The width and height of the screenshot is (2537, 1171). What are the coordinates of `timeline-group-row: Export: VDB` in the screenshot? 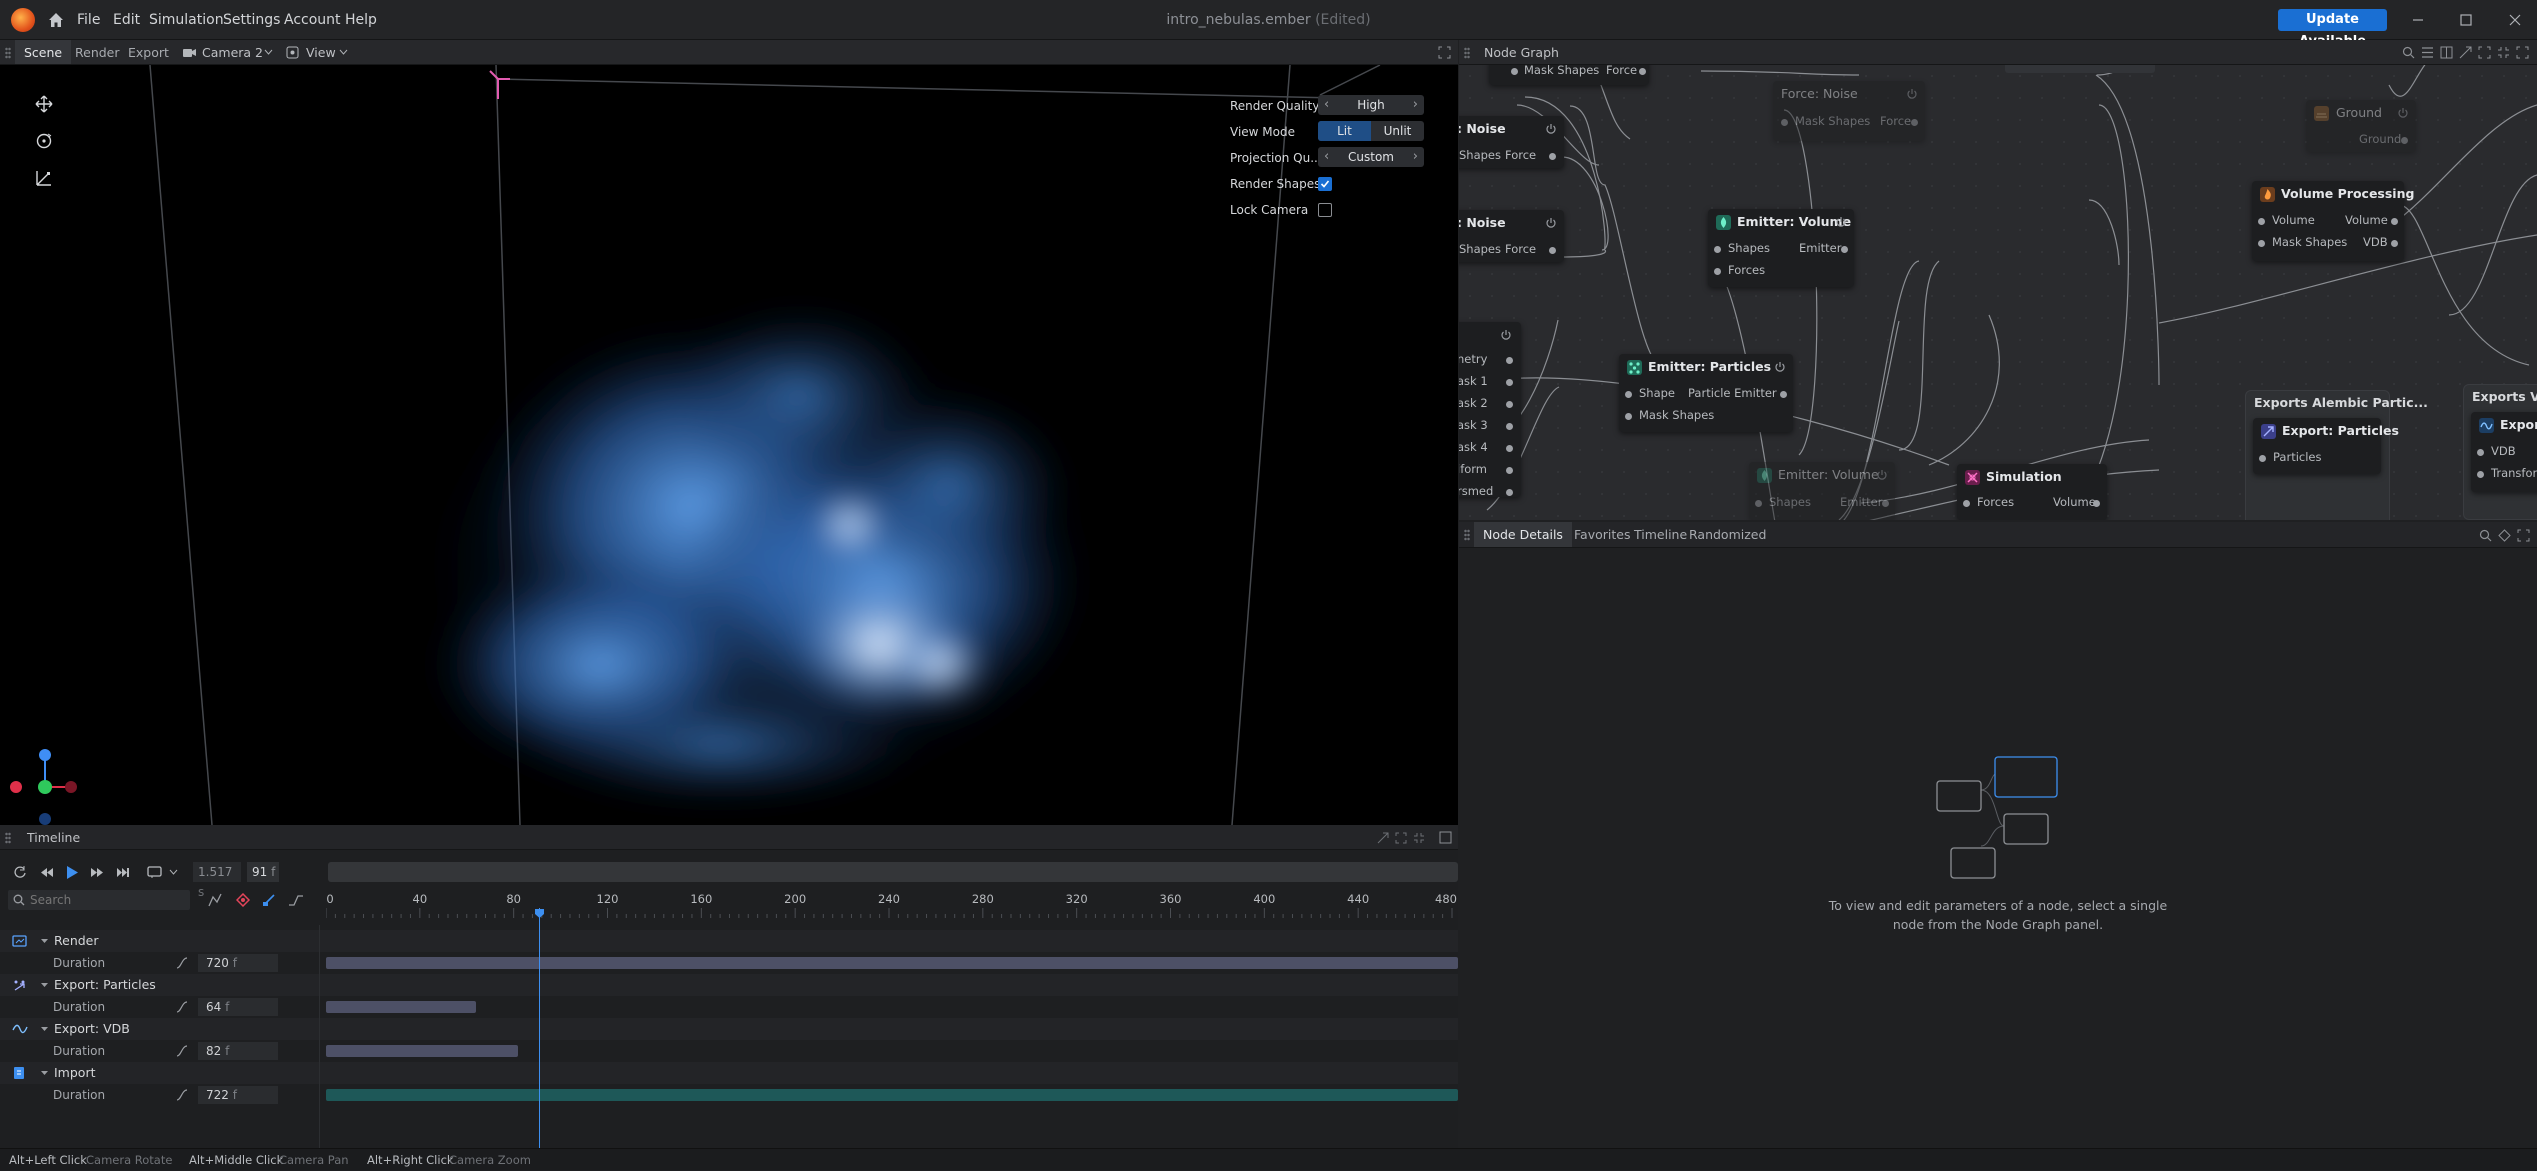 It's located at (729, 1029).